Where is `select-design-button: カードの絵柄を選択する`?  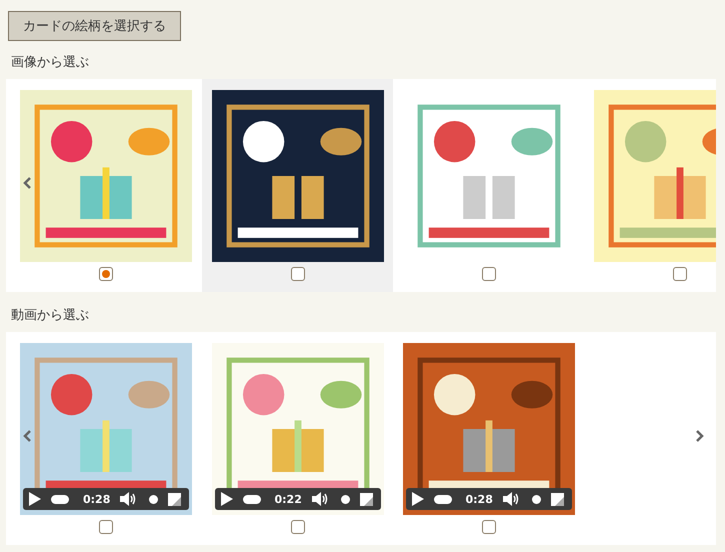 select-design-button: カードの絵柄を選択する is located at coordinates (94, 26).